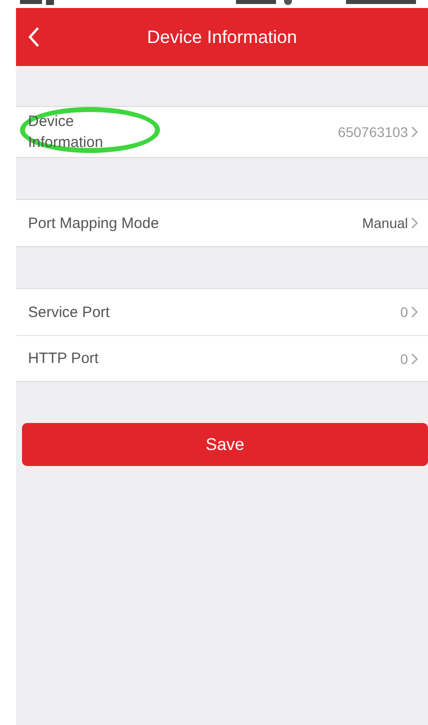 This screenshot has width=428, height=725. Describe the element at coordinates (222, 312) in the screenshot. I see `settings-row: Service Port 0` at that location.